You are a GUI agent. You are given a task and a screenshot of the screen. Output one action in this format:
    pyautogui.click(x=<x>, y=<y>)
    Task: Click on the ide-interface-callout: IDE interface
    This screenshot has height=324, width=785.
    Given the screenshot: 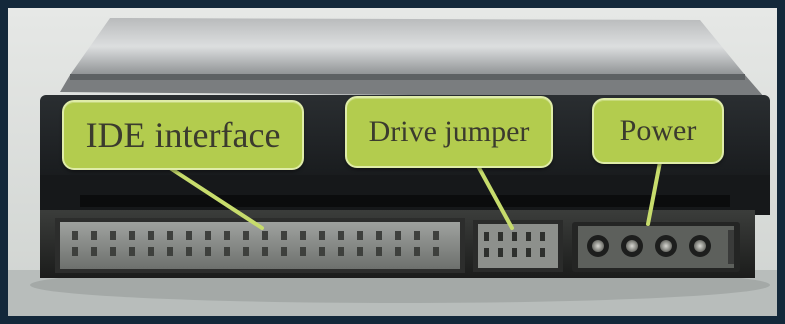 What is the action you would take?
    pyautogui.click(x=183, y=135)
    